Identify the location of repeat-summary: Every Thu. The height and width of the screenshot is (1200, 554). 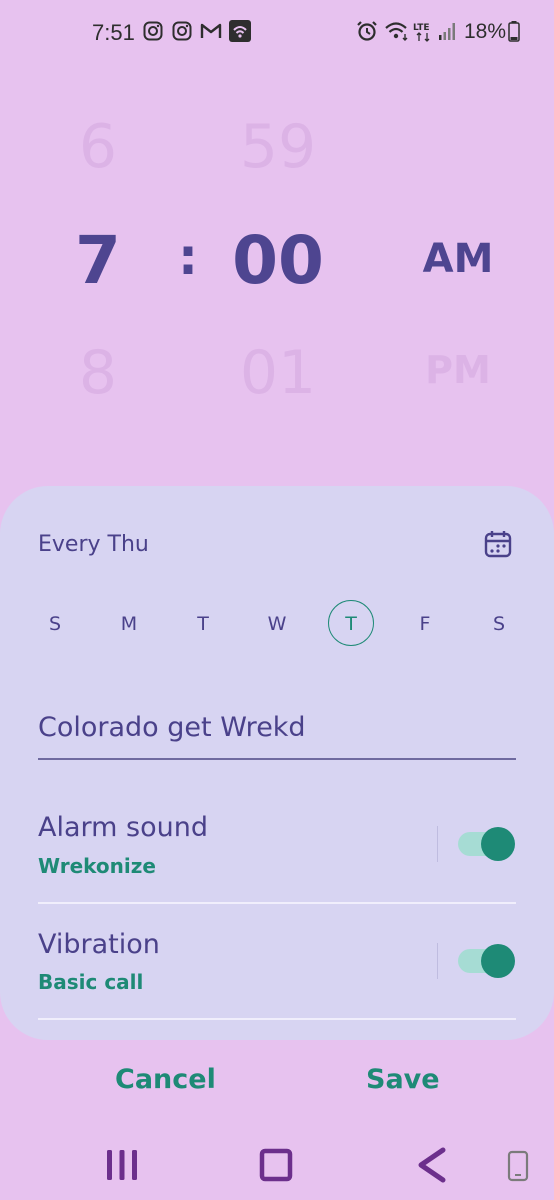
(93, 544).